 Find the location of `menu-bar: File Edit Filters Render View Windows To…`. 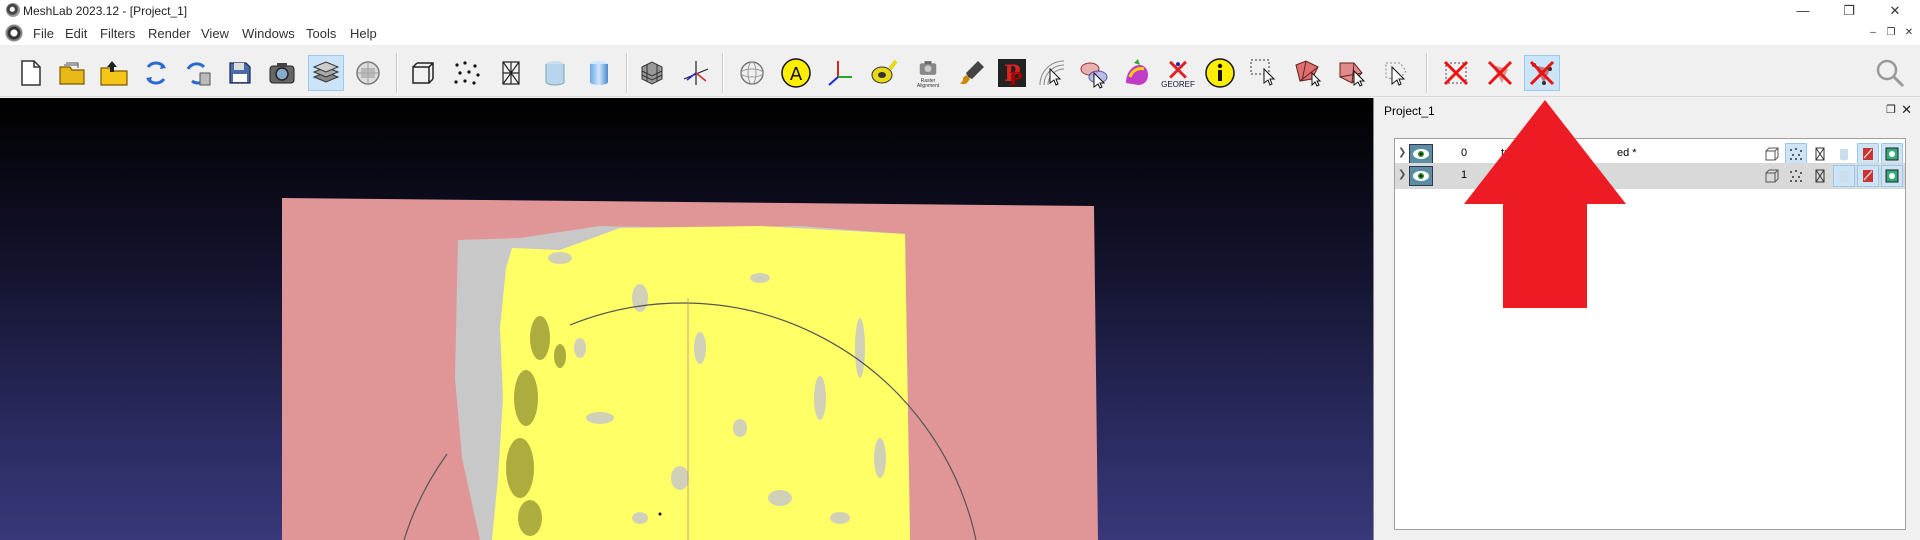

menu-bar: File Edit Filters Render View Windows To… is located at coordinates (960, 33).